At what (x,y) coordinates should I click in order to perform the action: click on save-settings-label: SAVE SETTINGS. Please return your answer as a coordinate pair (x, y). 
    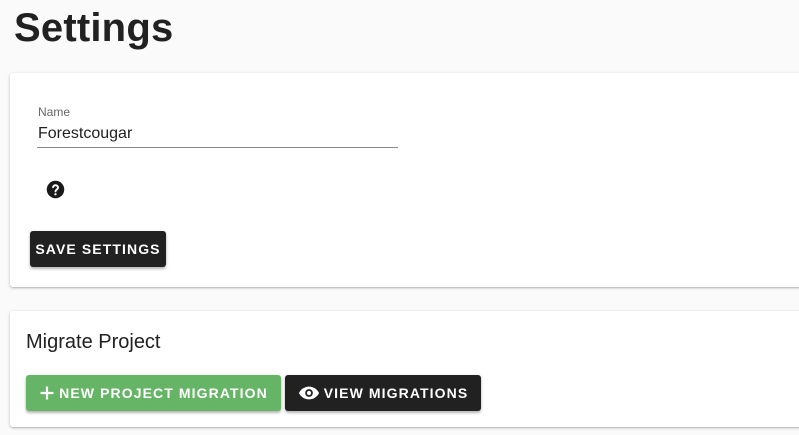
    Looking at the image, I should click on (98, 249).